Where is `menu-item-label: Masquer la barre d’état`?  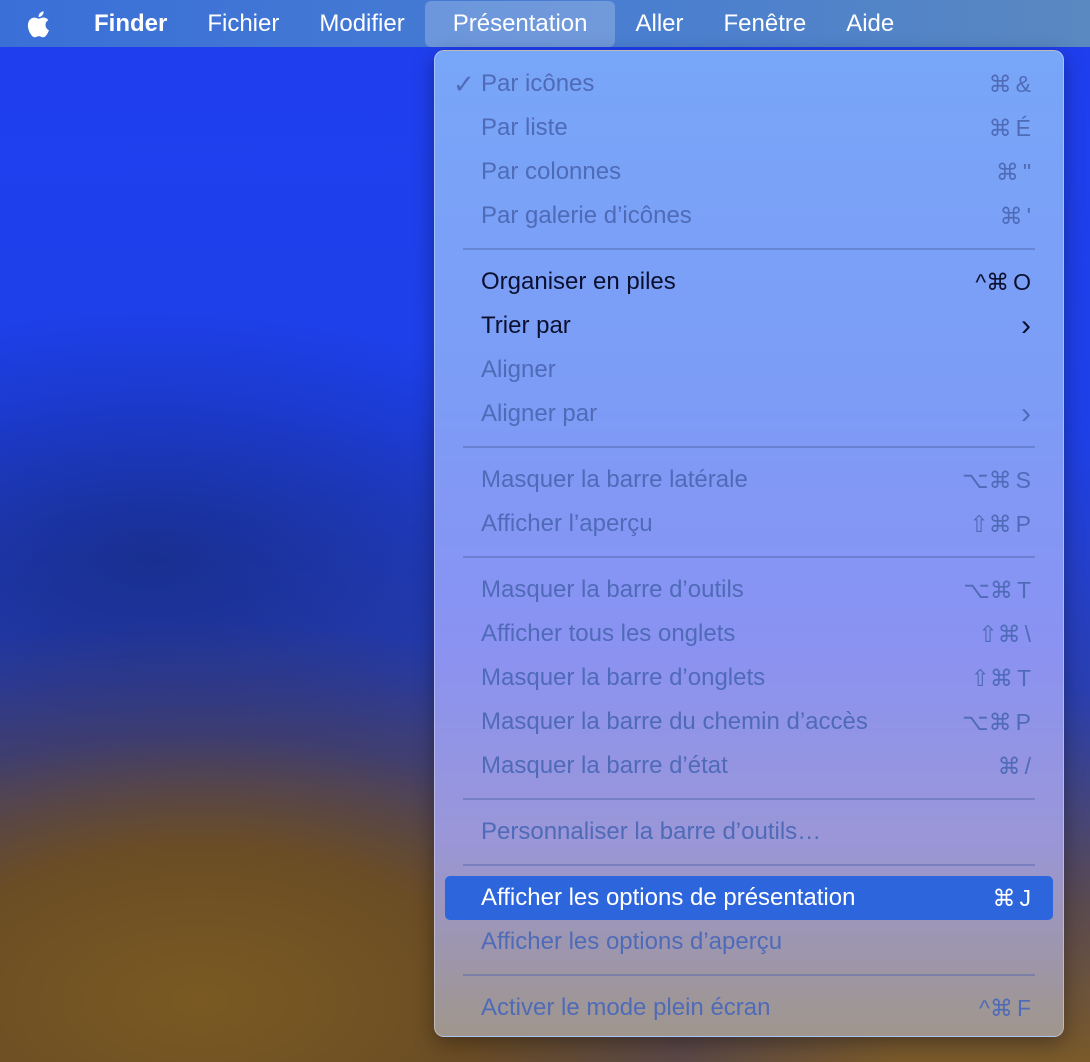
menu-item-label: Masquer la barre d’état is located at coordinates (604, 765).